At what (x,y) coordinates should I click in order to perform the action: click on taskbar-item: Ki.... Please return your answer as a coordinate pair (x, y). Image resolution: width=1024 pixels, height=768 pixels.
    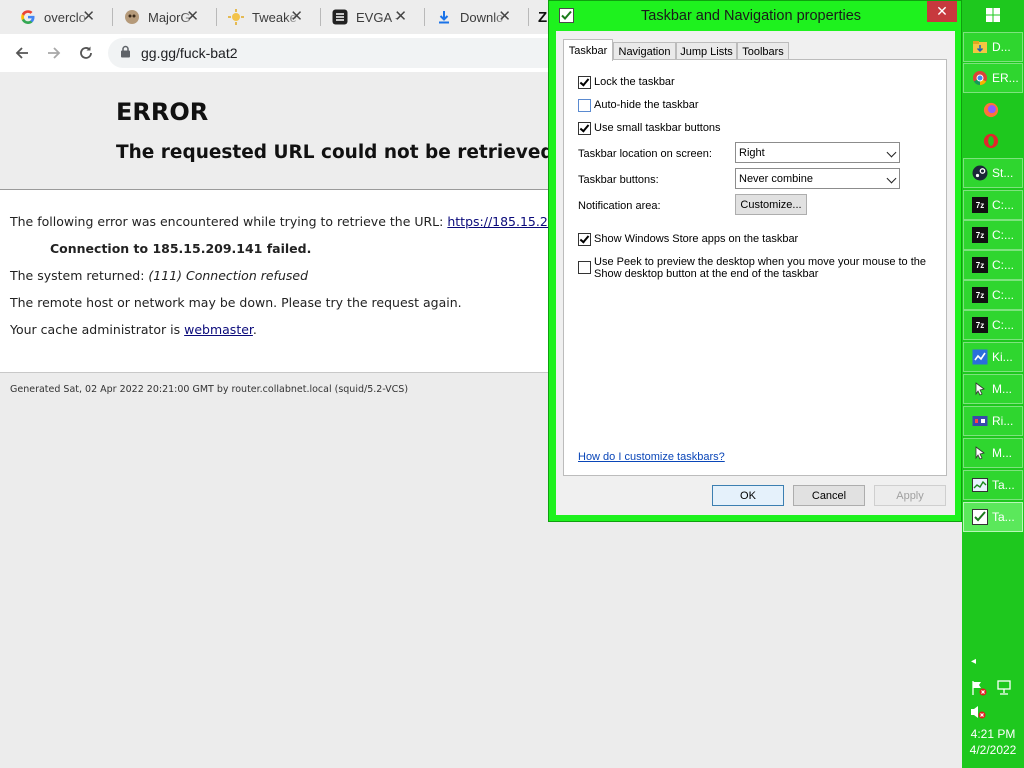
    Looking at the image, I should click on (993, 357).